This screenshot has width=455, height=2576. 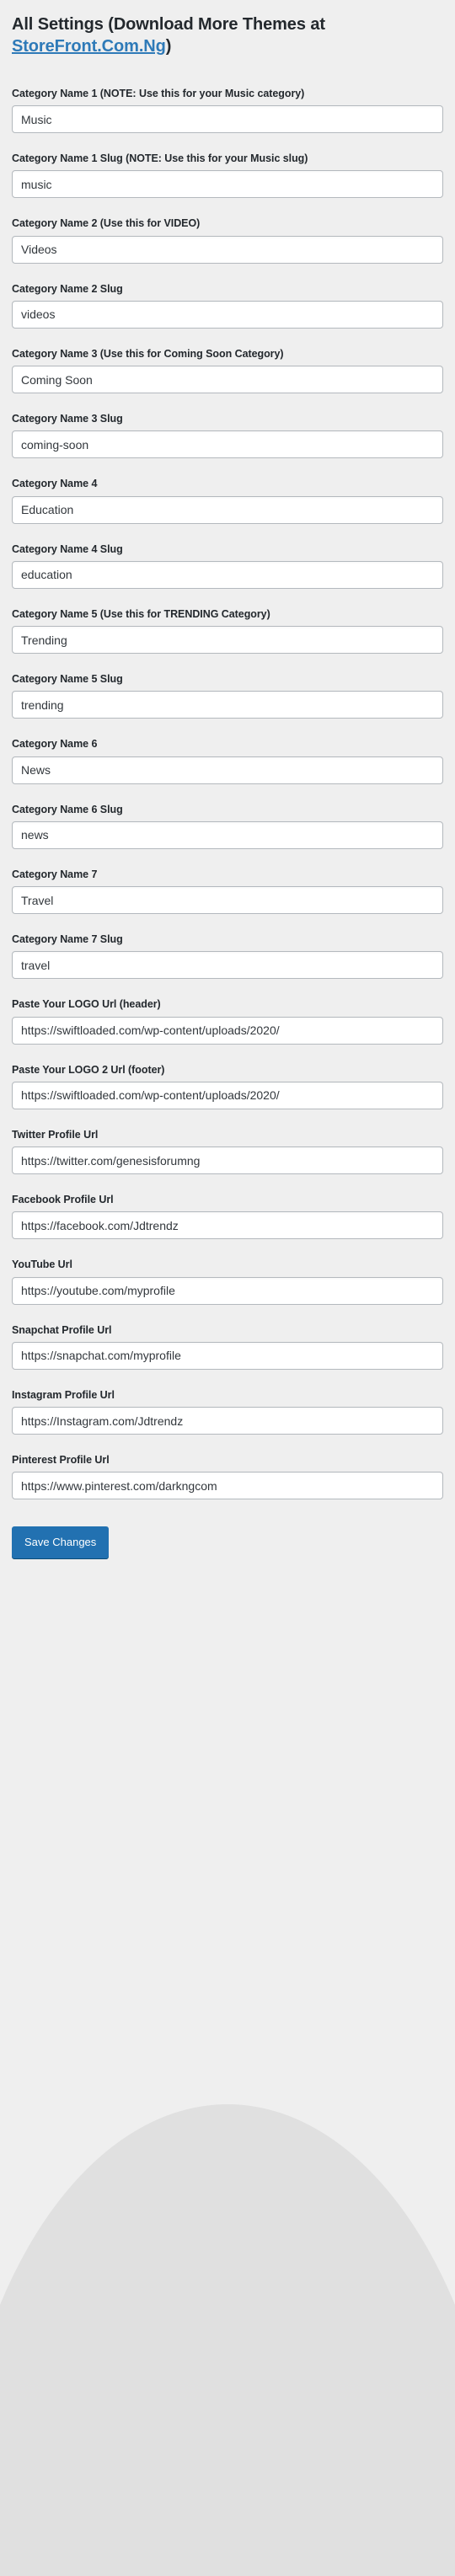 I want to click on logo-url-header-input, so click(x=227, y=1030).